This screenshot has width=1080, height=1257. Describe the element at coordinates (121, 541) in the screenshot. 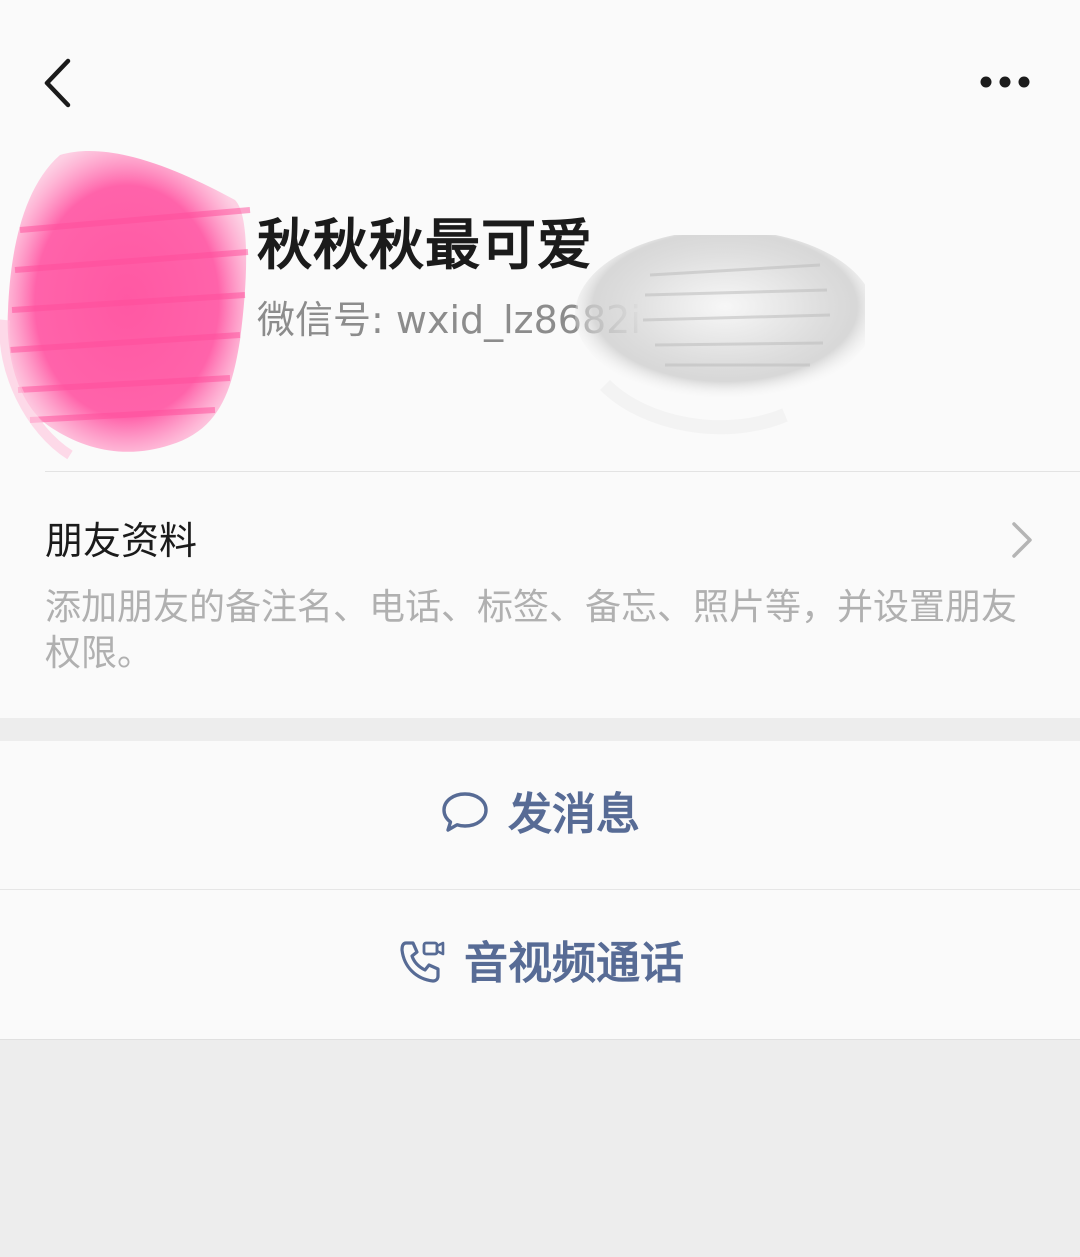

I see `friend-info-title: 朋友资料` at that location.